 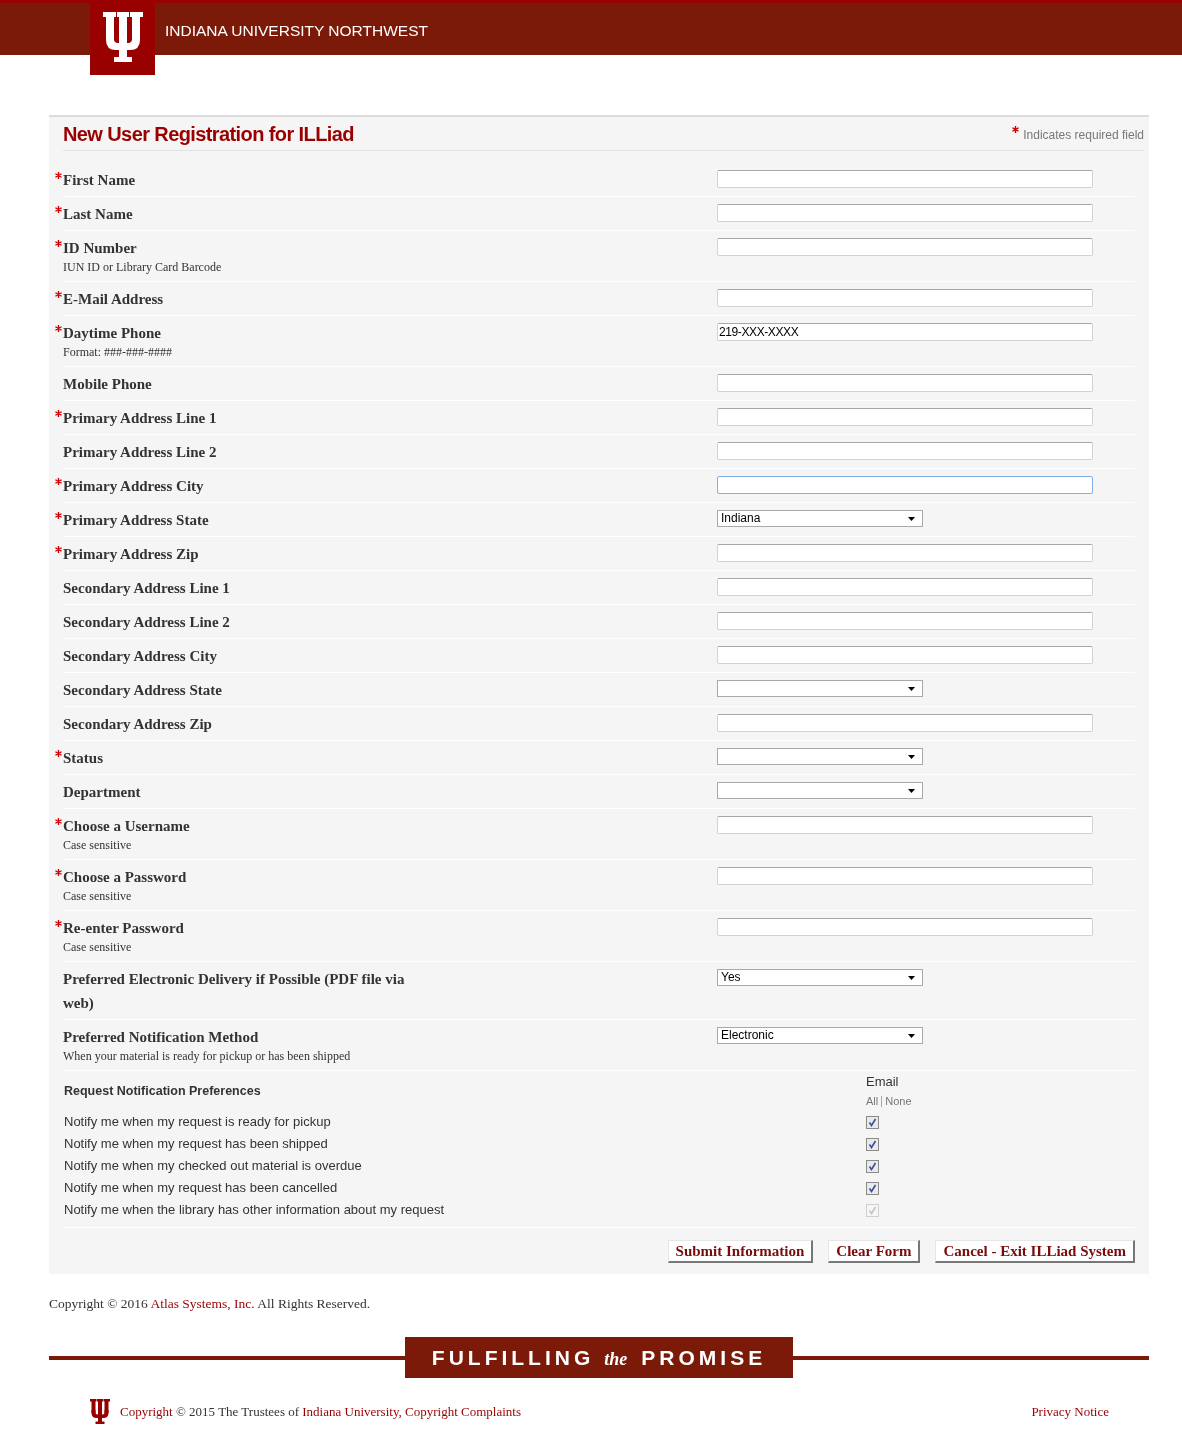 What do you see at coordinates (463, 1411) in the screenshot?
I see `footer-link: Copyright Complaints` at bounding box center [463, 1411].